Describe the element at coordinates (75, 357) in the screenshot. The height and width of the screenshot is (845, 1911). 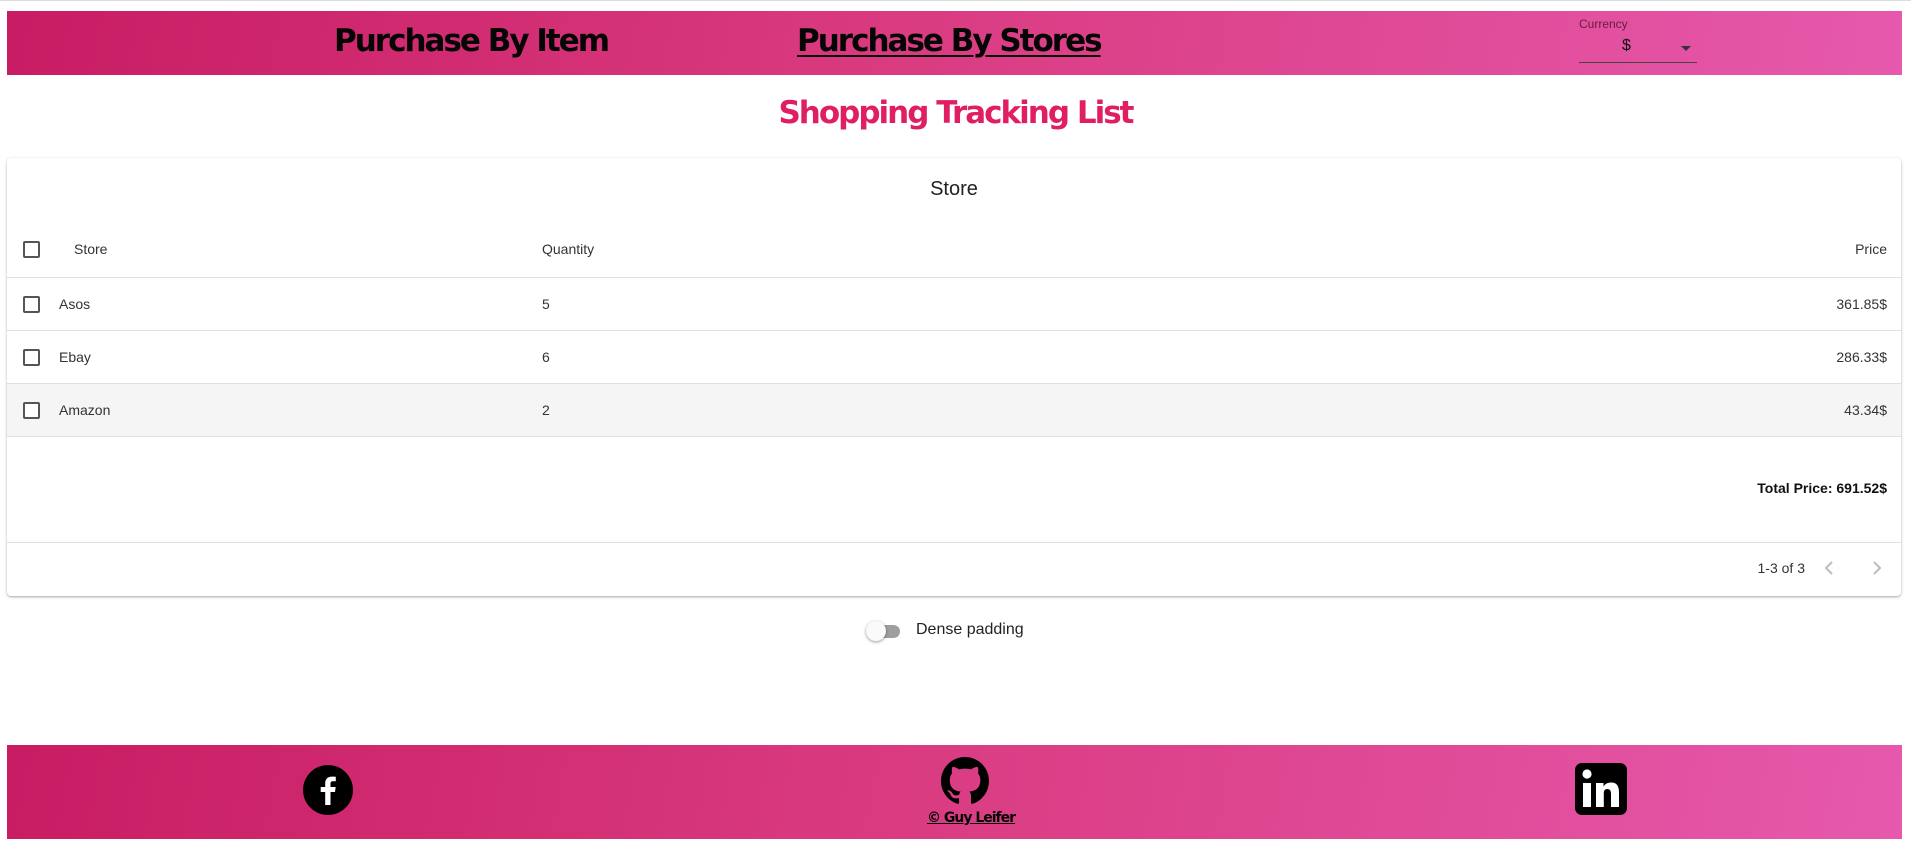
I see `row-store: Ebay` at that location.